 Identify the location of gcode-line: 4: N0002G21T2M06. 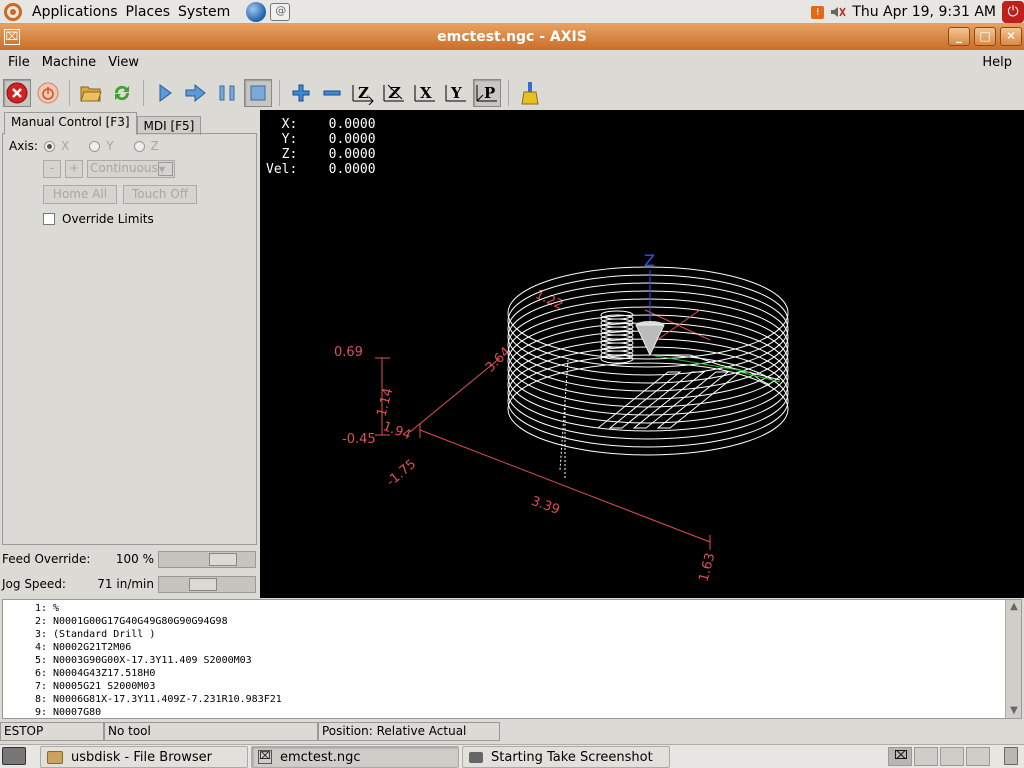
(67, 647).